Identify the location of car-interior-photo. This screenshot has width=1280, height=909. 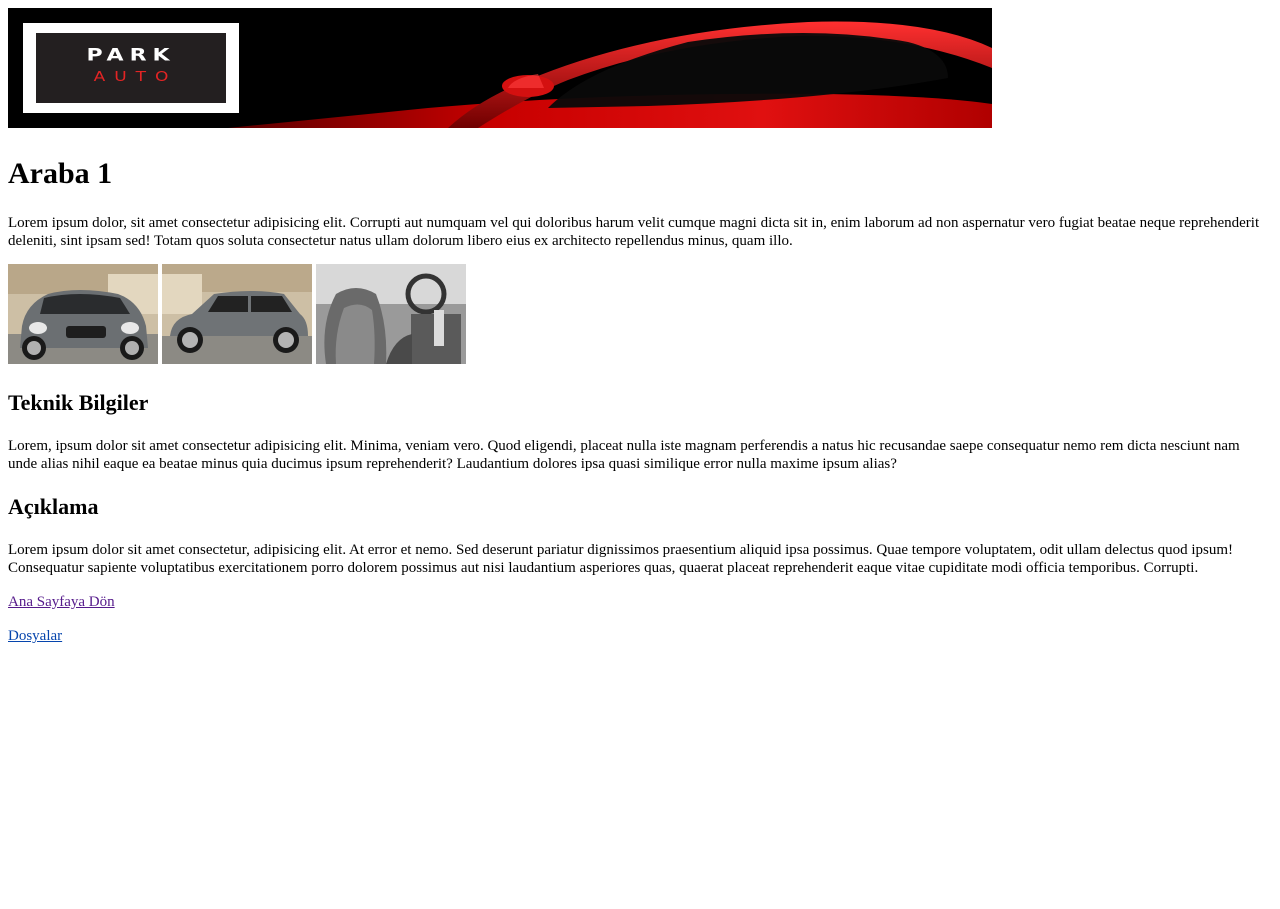
(391, 314).